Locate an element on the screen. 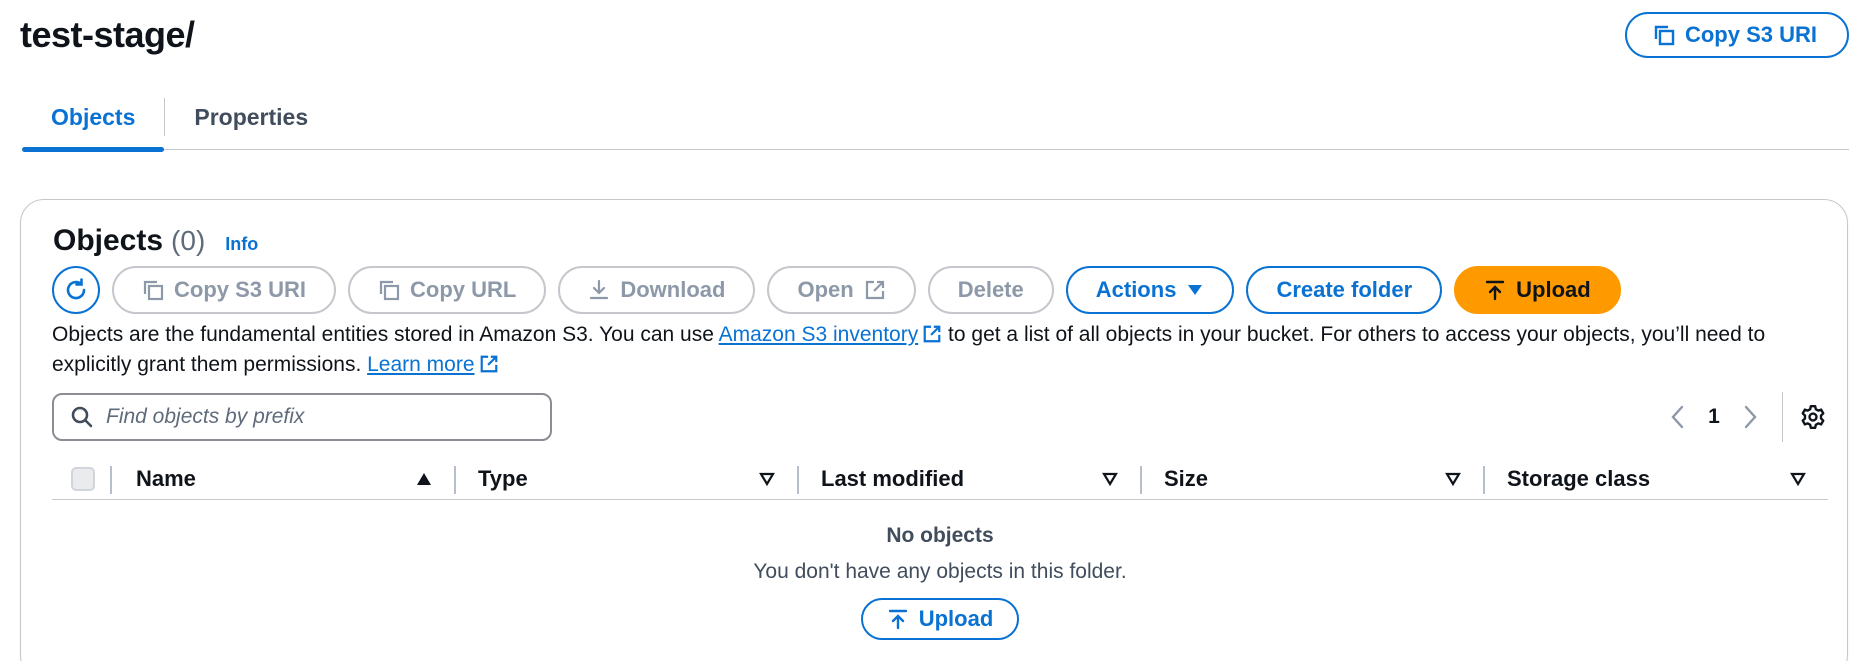 The height and width of the screenshot is (661, 1867). objects-panel-title: Objects is located at coordinates (108, 240).